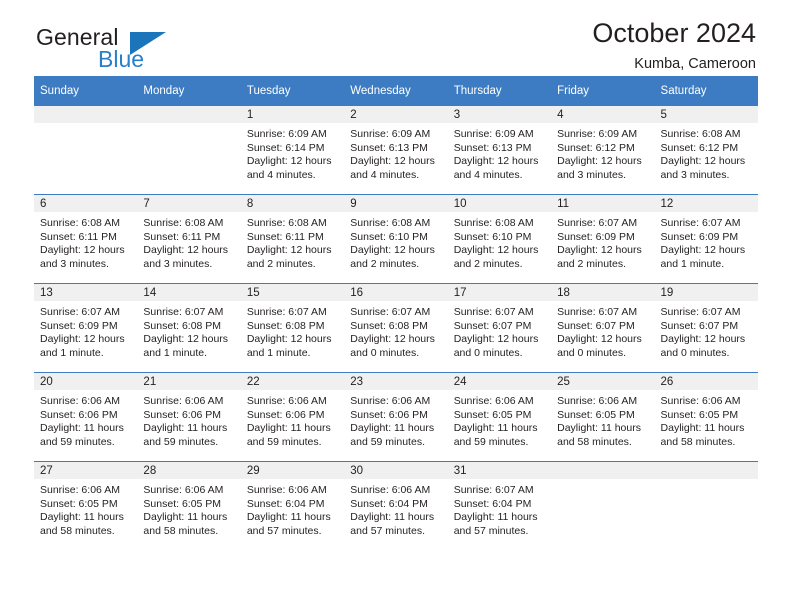 The width and height of the screenshot is (792, 612). What do you see at coordinates (706, 114) in the screenshot?
I see `day-number: 5` at bounding box center [706, 114].